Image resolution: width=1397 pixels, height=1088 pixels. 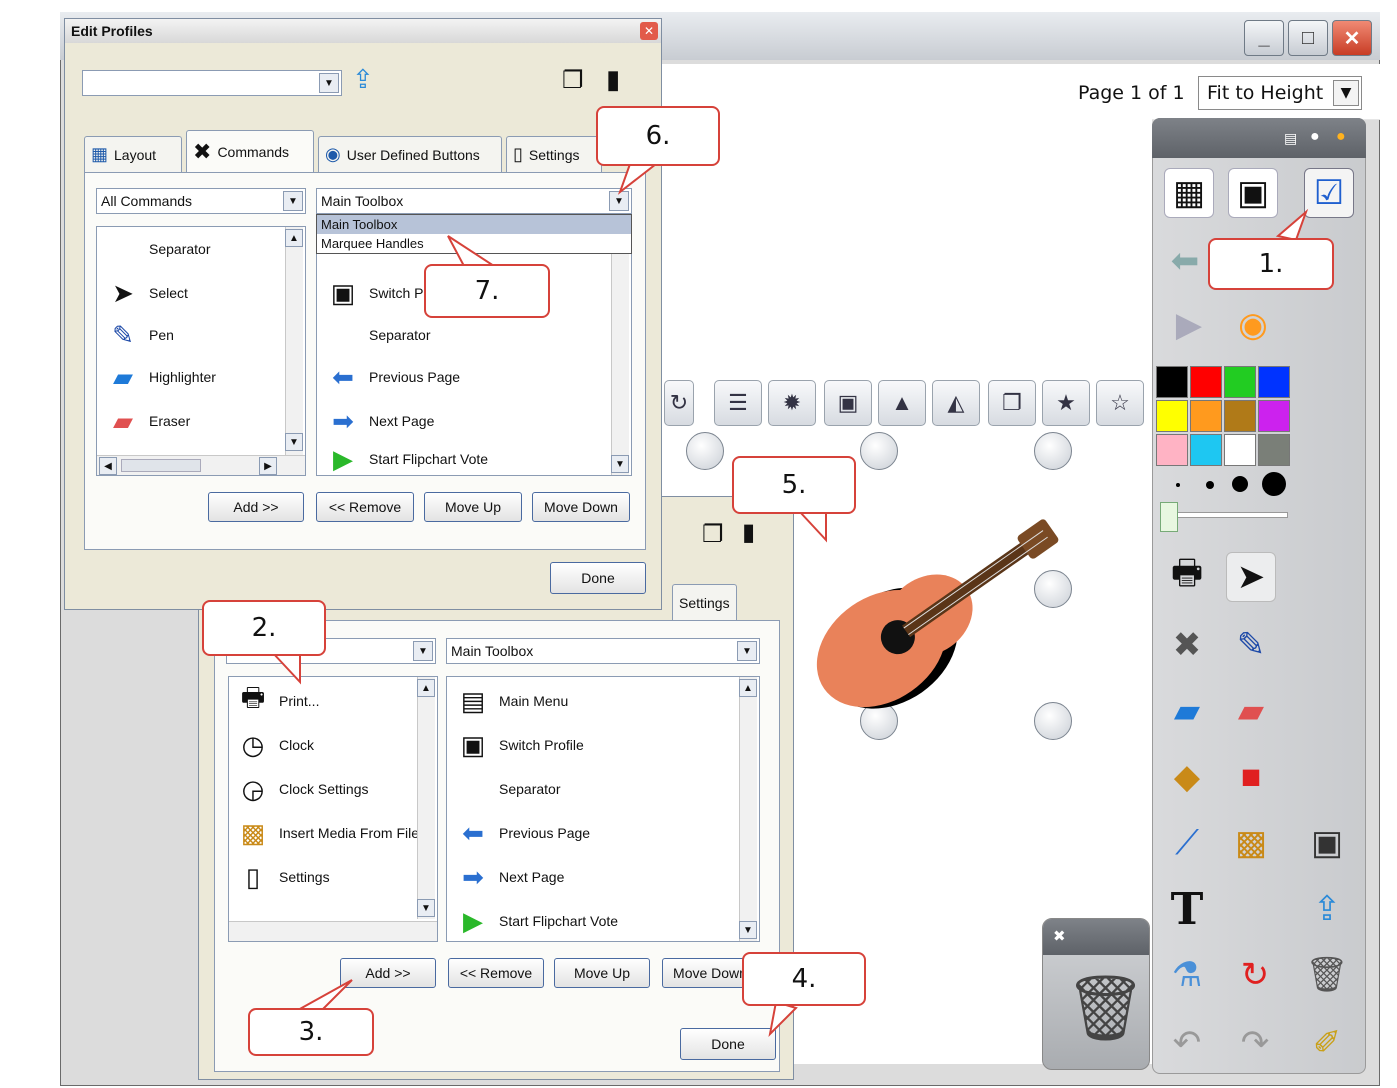 I want to click on callout-4: 4., so click(x=804, y=979).